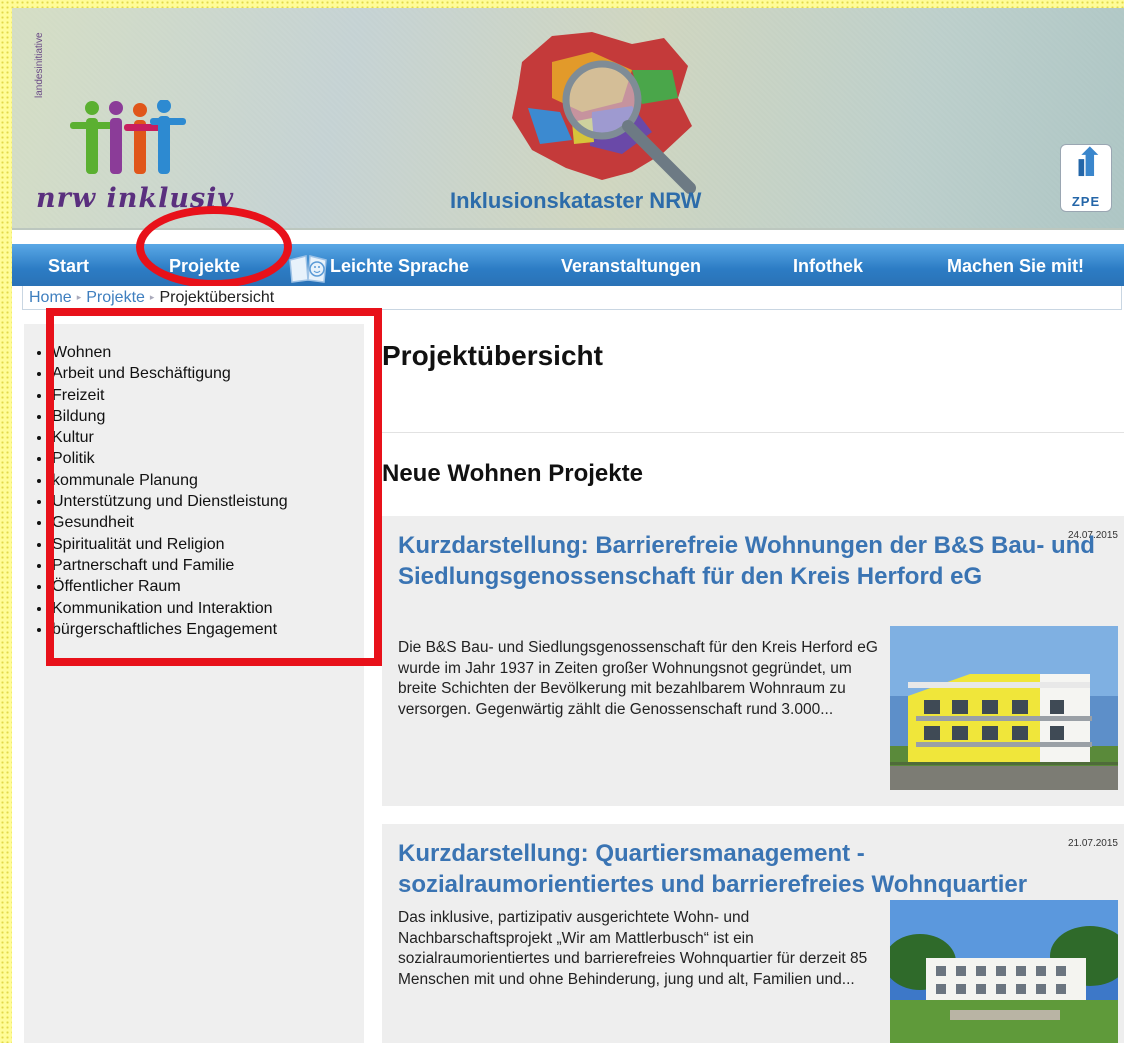 This screenshot has height=1043, width=1124. I want to click on figure-blue, so click(168, 137).